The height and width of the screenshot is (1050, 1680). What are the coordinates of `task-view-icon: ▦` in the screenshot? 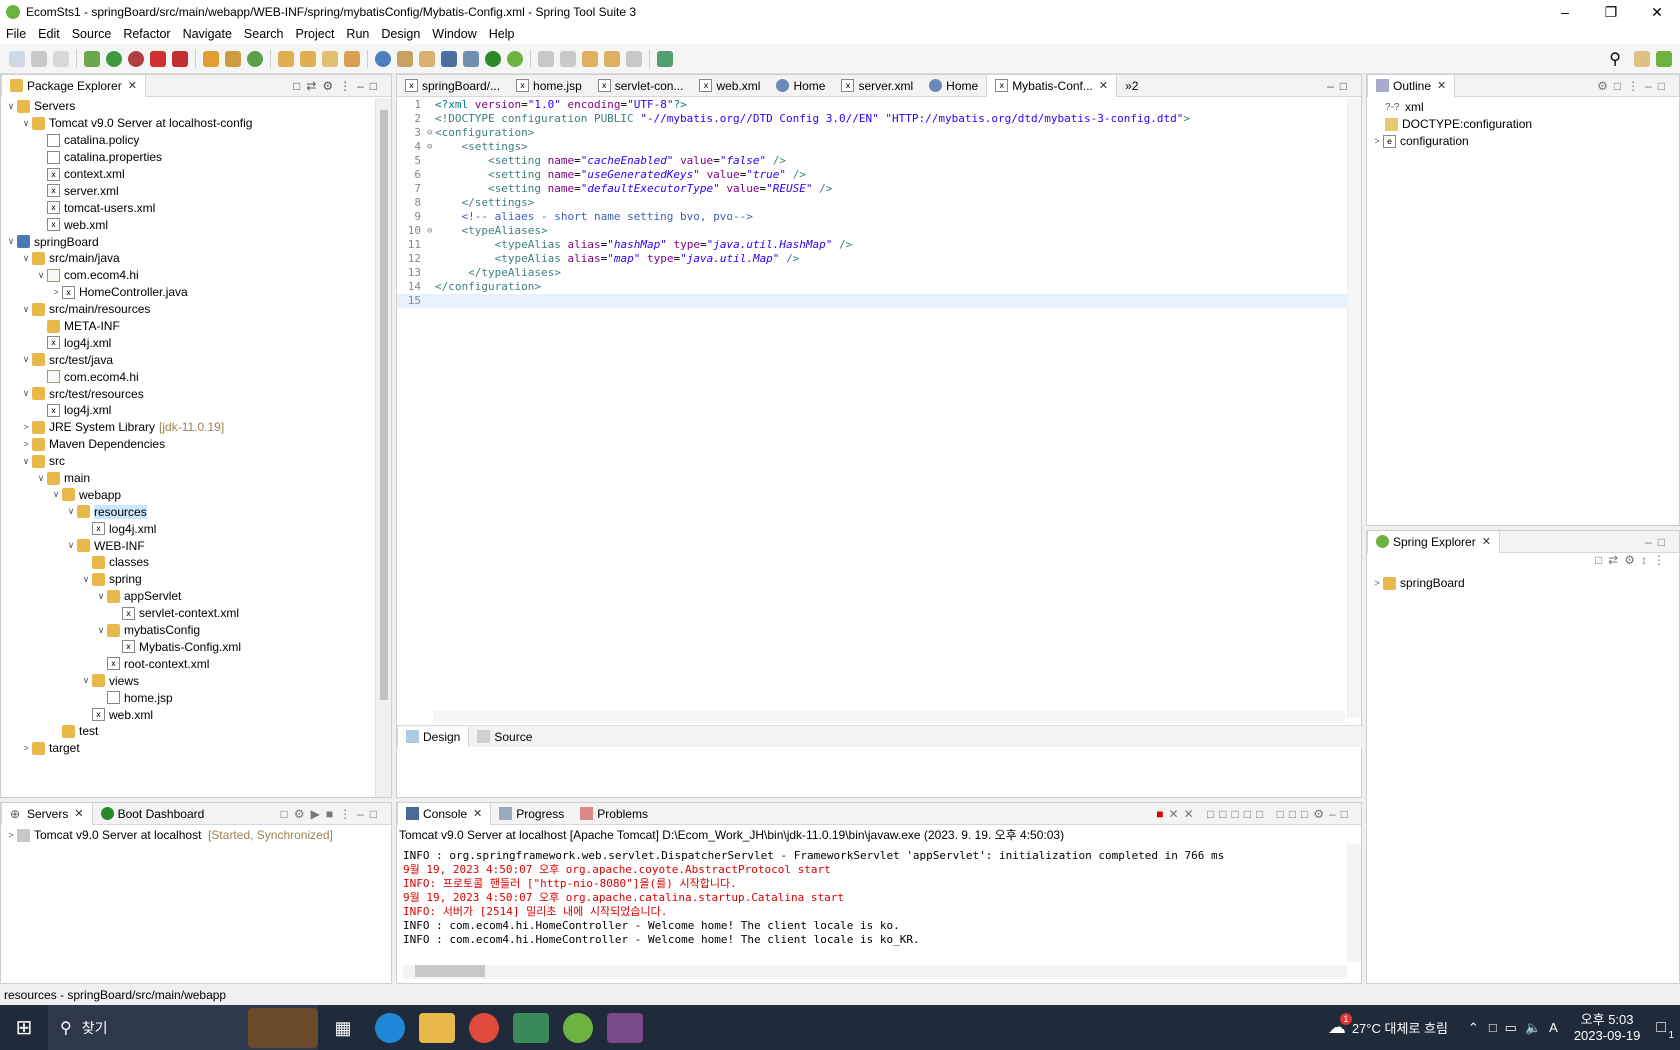 It's located at (343, 1028).